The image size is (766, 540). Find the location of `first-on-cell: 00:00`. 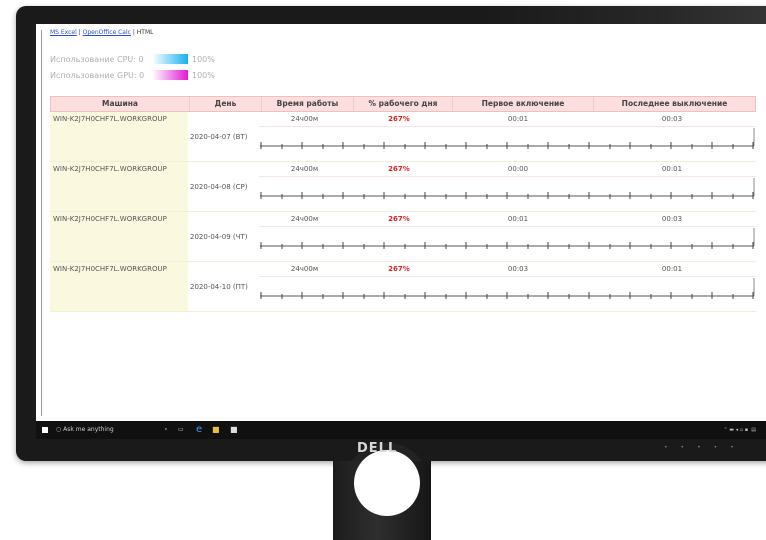

first-on-cell: 00:00 is located at coordinates (518, 169).